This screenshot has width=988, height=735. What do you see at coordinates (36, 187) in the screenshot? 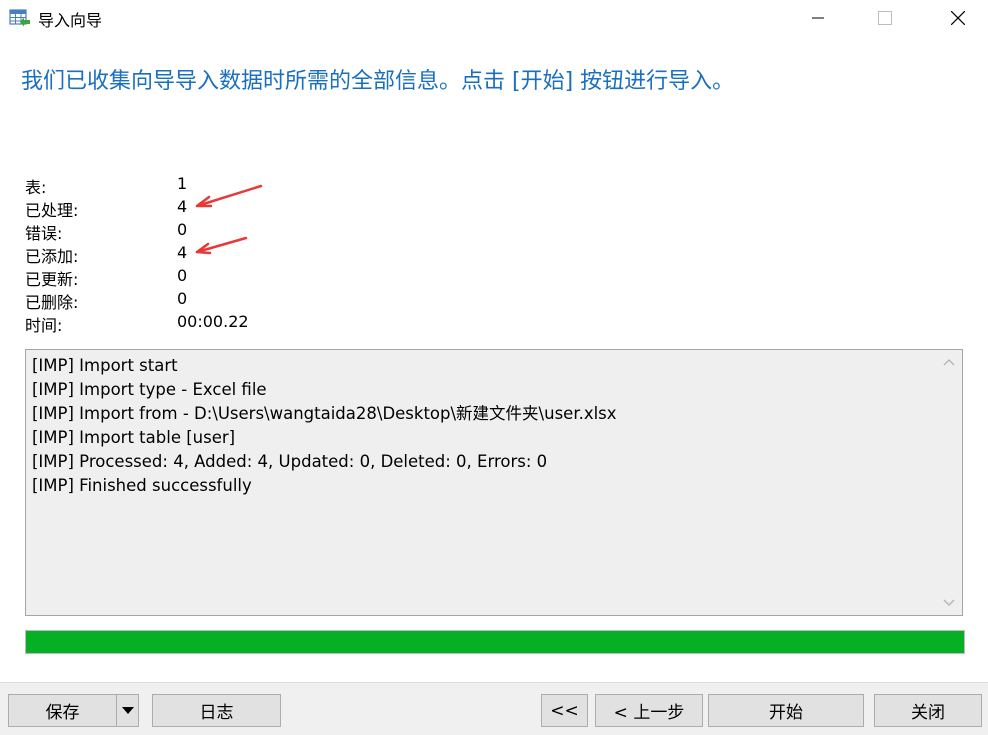
I see `stat-label: 表:` at bounding box center [36, 187].